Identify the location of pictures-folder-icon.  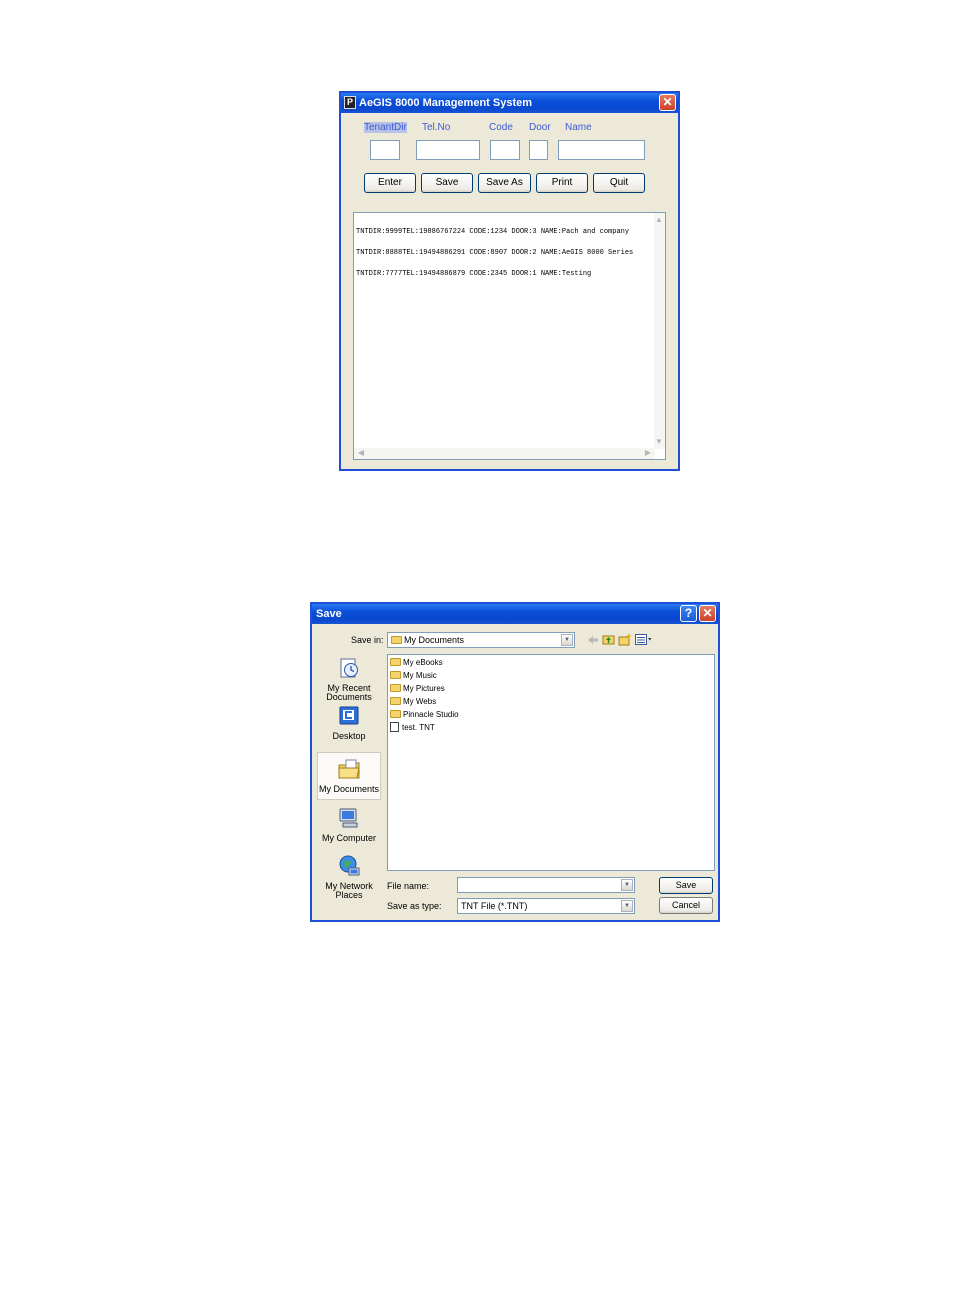
(395, 688).